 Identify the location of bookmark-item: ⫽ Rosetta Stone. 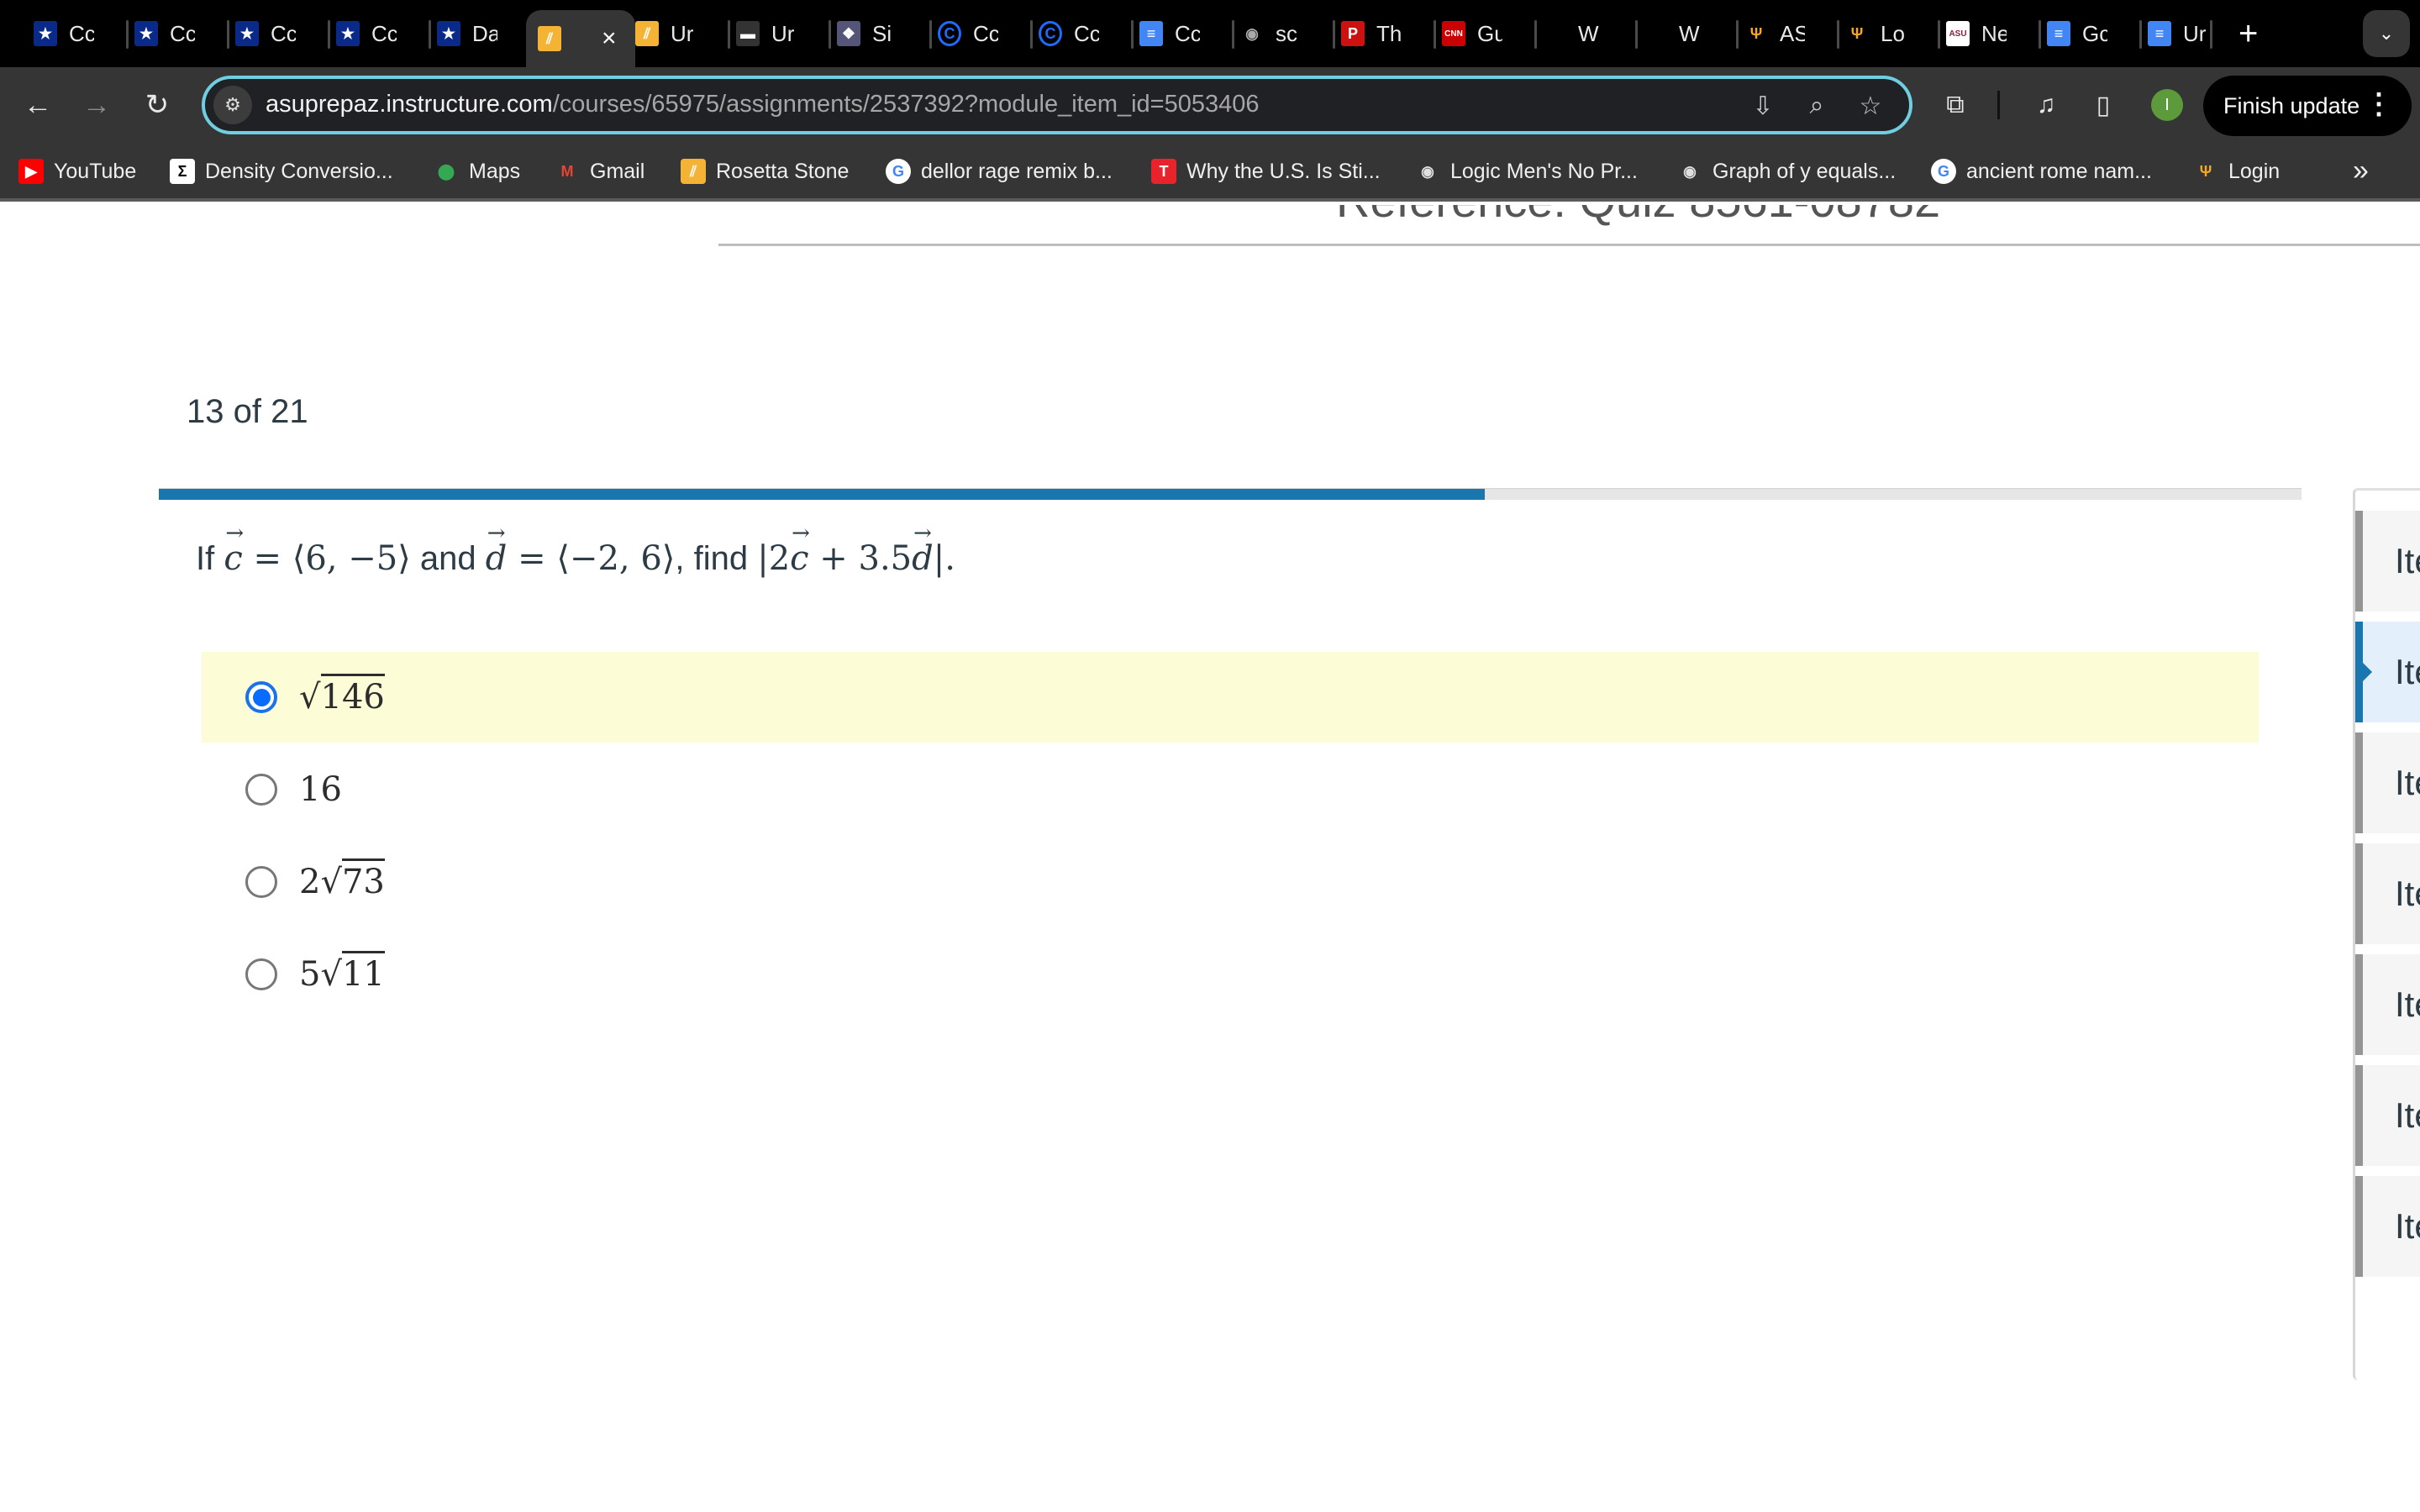
(765, 171).